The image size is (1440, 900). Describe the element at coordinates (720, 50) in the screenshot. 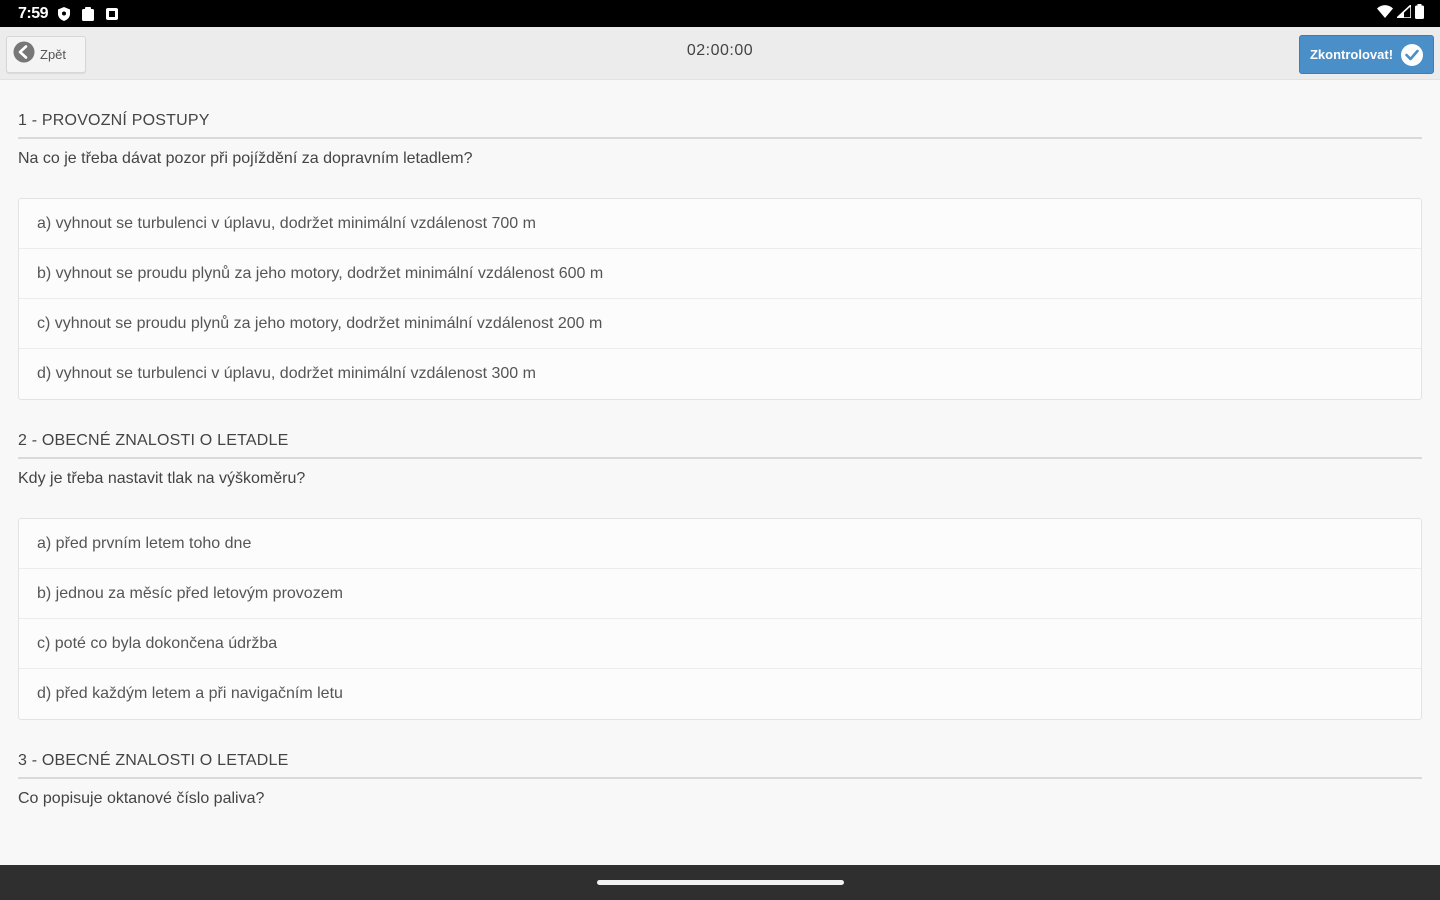

I see `exam-timer: 02:00:00` at that location.